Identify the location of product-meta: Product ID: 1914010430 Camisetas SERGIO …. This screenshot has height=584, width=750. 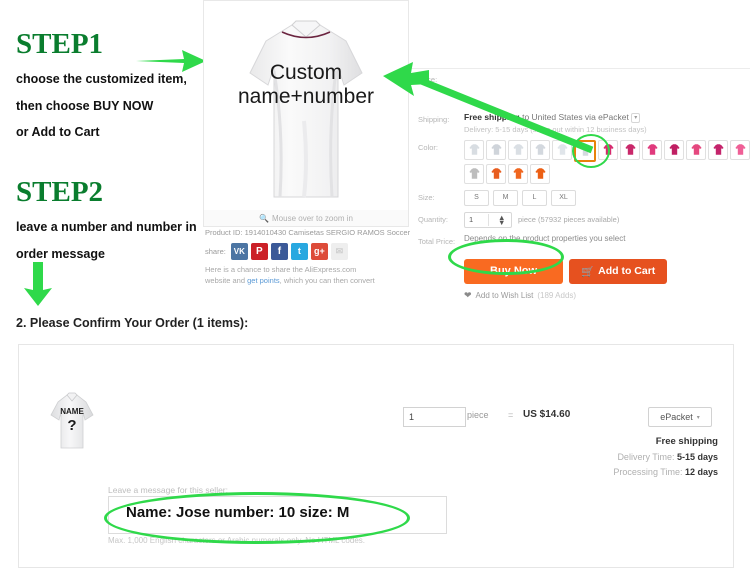
(307, 257).